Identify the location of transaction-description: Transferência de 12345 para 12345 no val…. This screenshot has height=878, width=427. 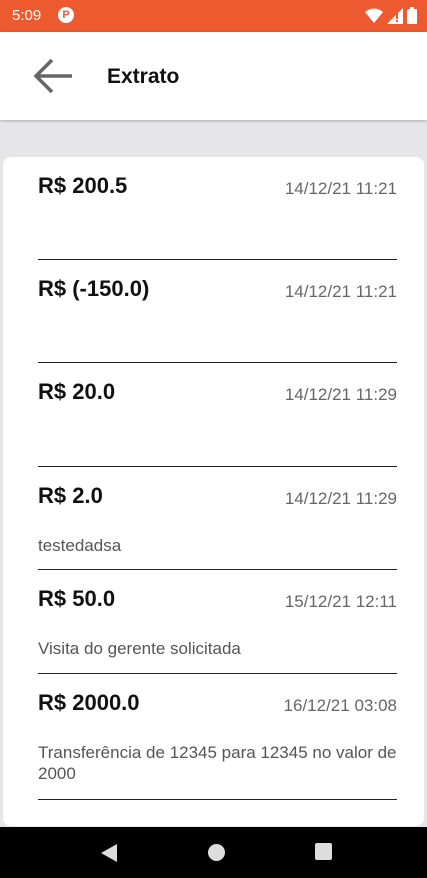
(217, 763).